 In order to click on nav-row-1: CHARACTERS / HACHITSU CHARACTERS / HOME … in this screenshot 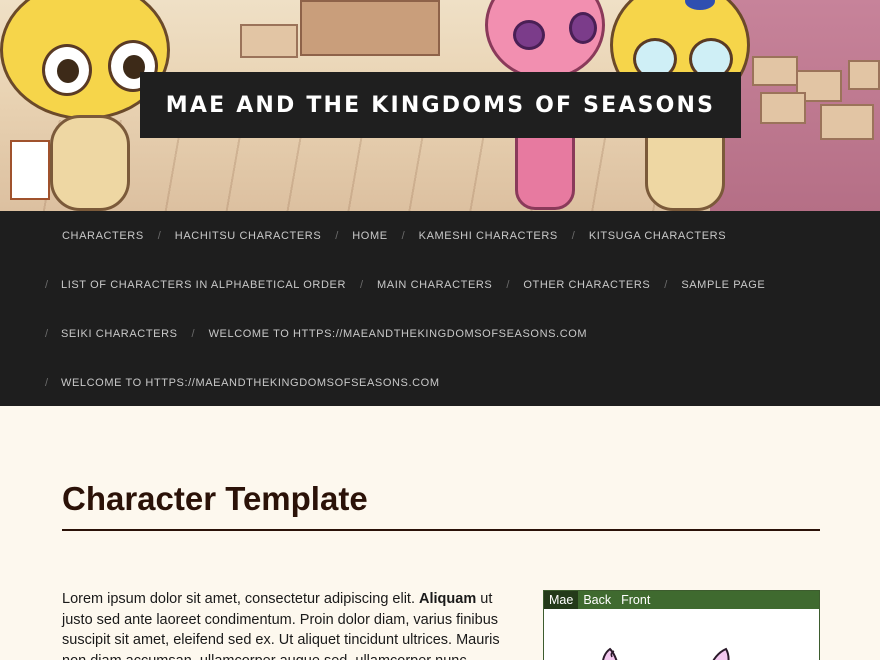, I will do `click(363, 235)`.